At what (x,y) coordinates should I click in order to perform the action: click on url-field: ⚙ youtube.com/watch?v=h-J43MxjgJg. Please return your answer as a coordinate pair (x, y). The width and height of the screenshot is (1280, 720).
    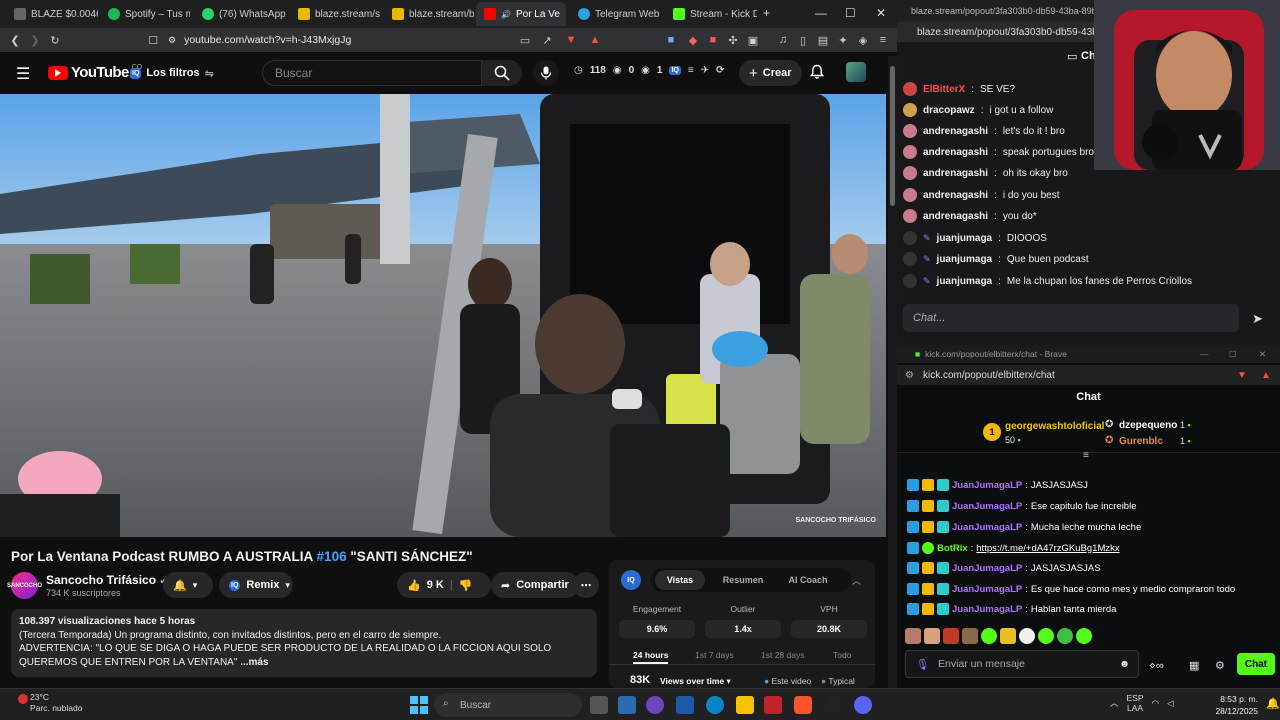
    Looking at the image, I should click on (338, 40).